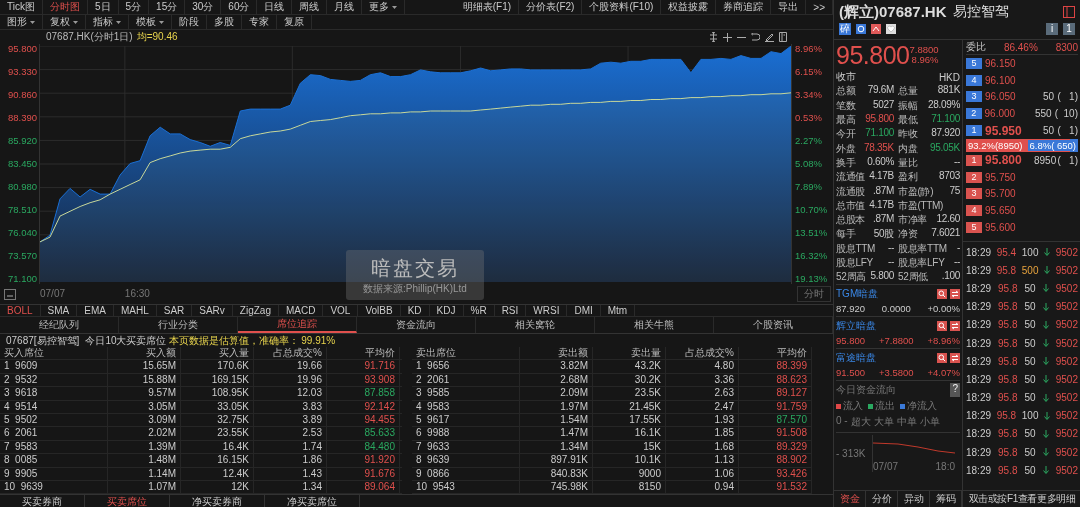  Describe the element at coordinates (255, 310) in the screenshot. I see `indicator-tab: ZigZag` at that location.